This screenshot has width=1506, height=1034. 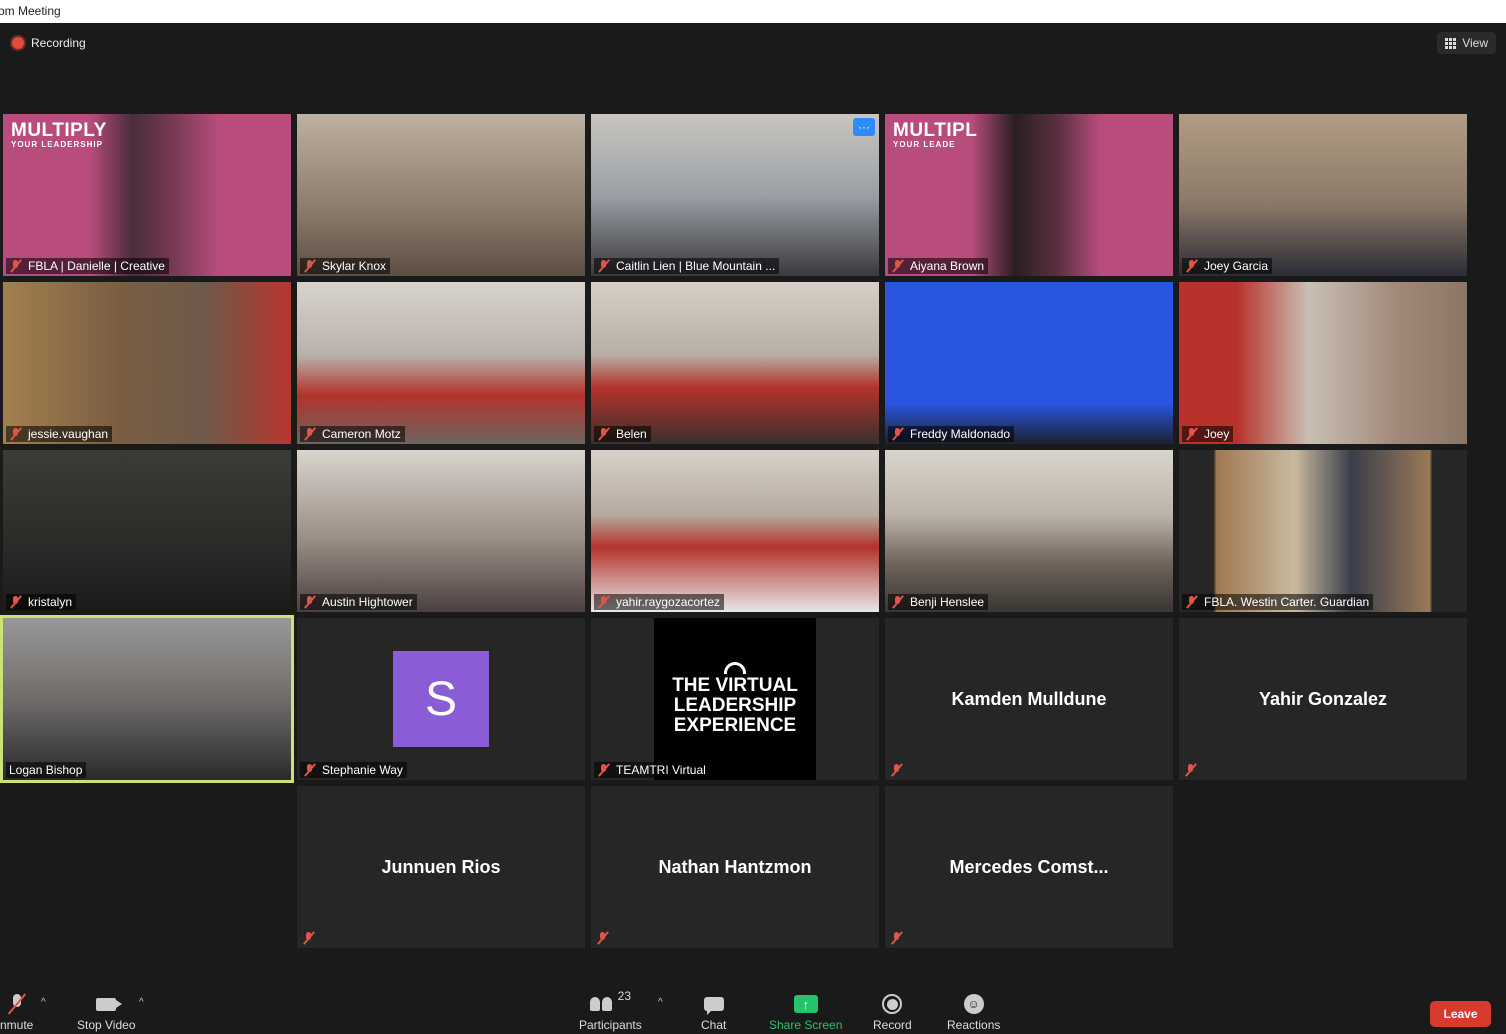 I want to click on reactions-label: Reactions, so click(x=974, y=1025).